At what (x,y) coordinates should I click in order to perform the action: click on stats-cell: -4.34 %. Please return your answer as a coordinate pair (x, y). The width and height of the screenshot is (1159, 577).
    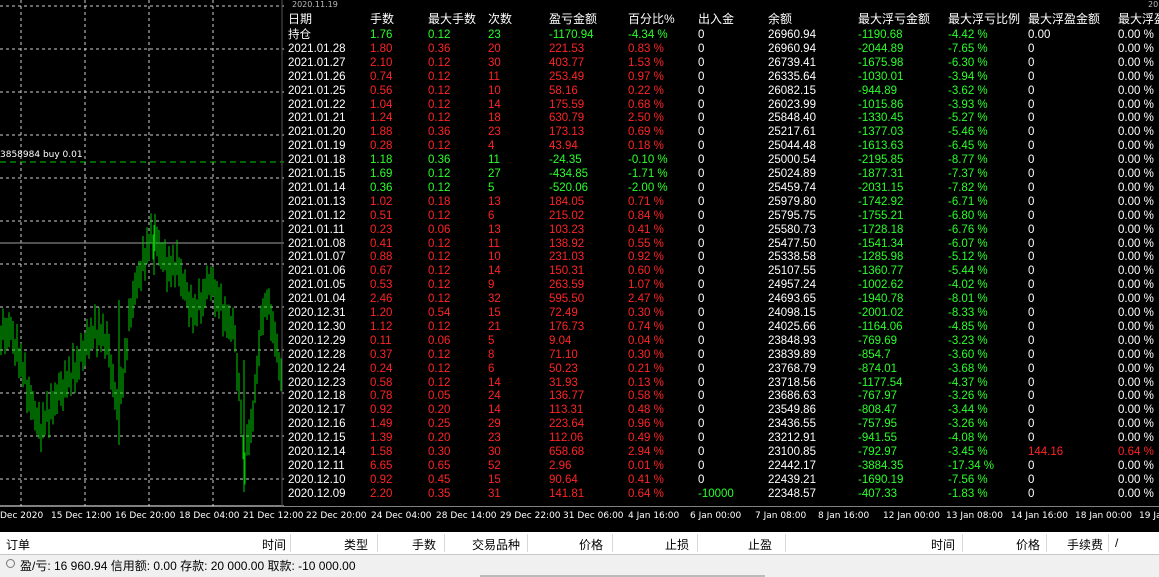
    Looking at the image, I should click on (648, 35).